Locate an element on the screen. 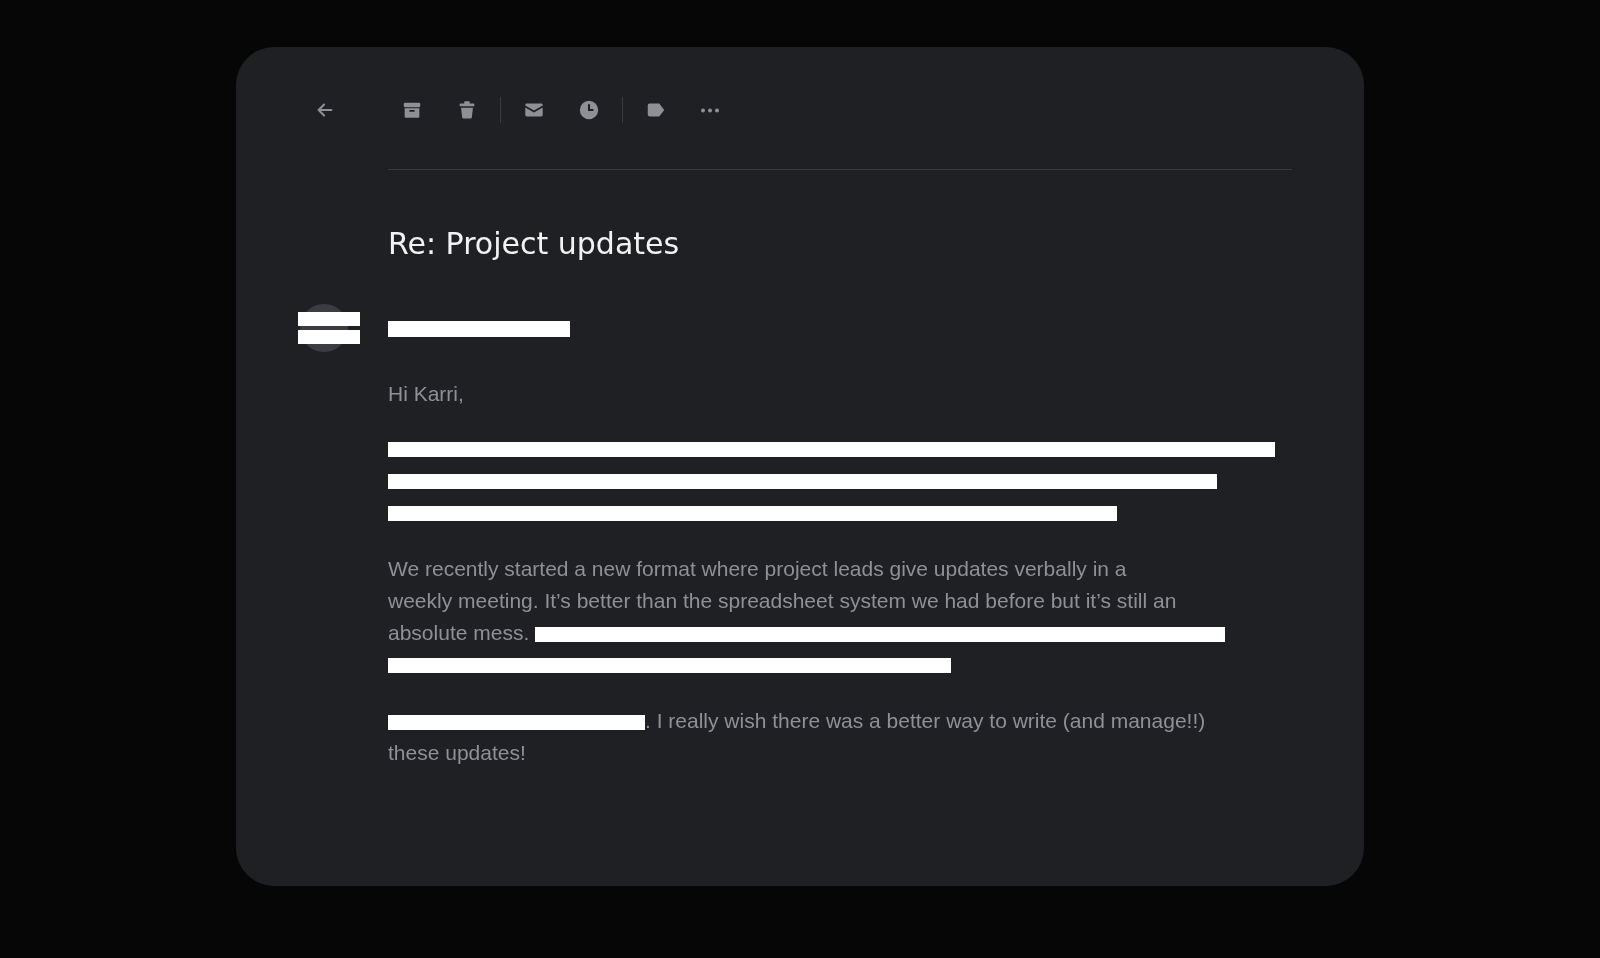  body-text: these updates! is located at coordinates (457, 753).